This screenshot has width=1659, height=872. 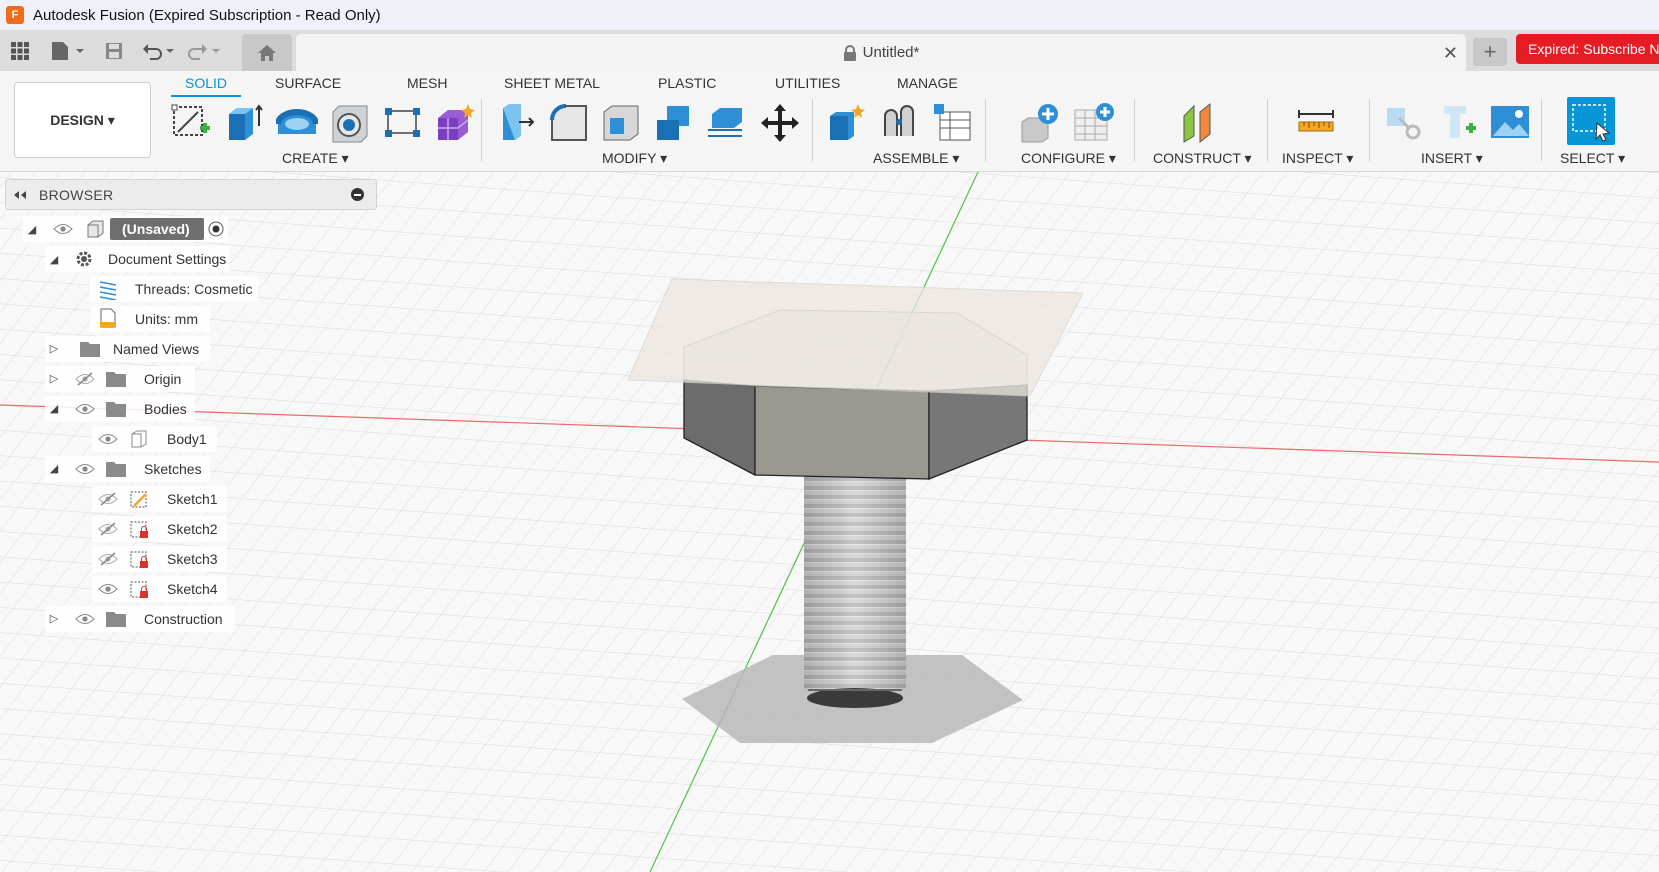 What do you see at coordinates (427, 86) in the screenshot?
I see `tab-mesh: MESH` at bounding box center [427, 86].